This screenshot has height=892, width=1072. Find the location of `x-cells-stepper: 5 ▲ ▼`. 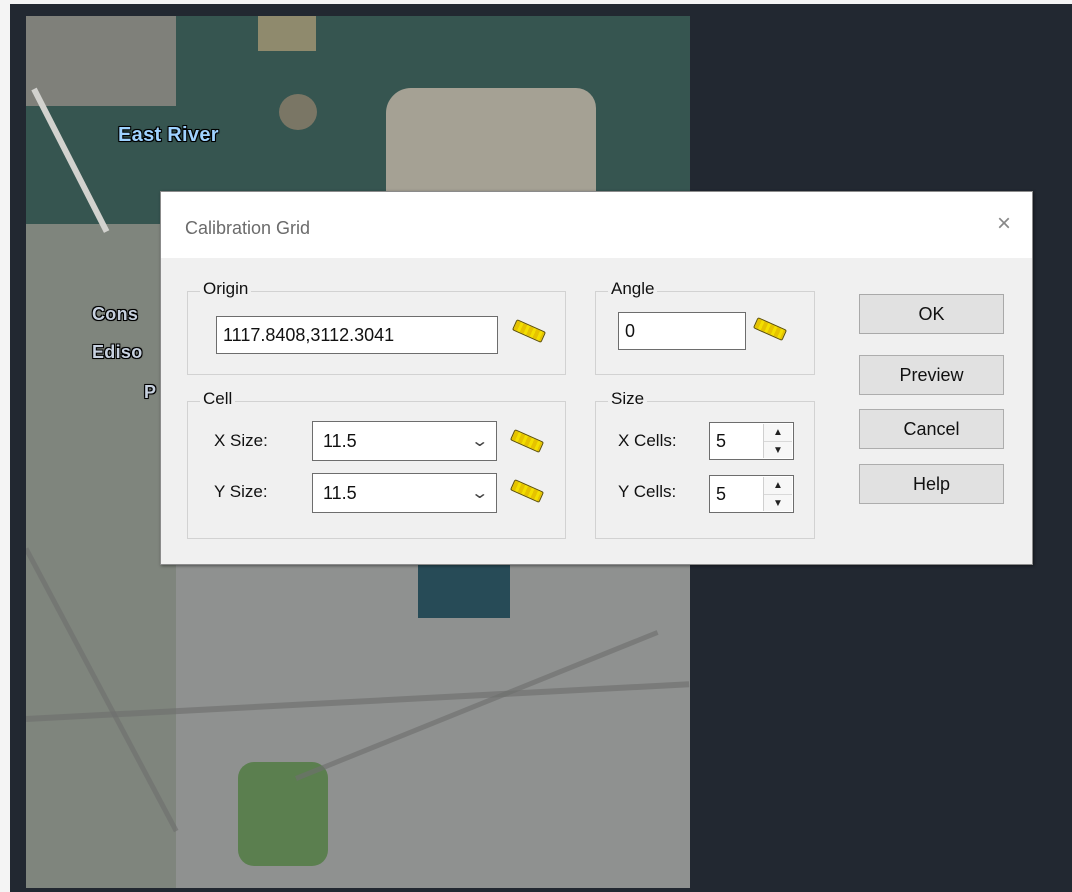

x-cells-stepper: 5 ▲ ▼ is located at coordinates (751, 441).